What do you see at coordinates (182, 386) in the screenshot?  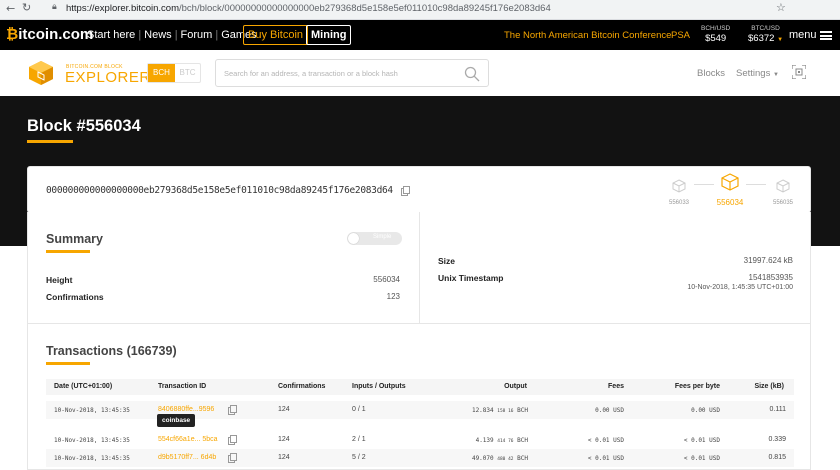 I see `col-transaction-id: Transaction ID` at bounding box center [182, 386].